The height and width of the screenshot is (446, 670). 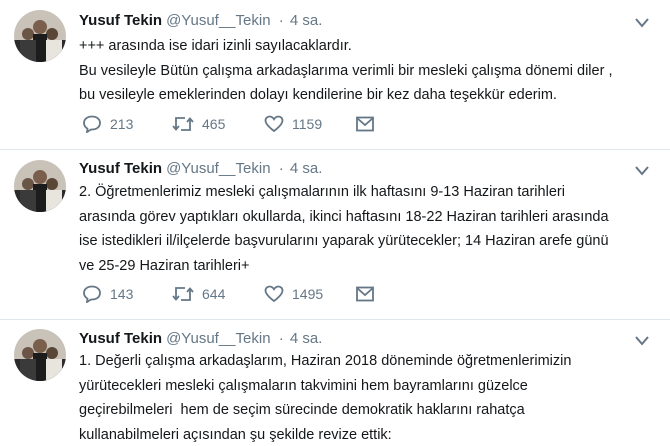 I want to click on tweet-text-line: ve 25-29 Haziran tarihleri+, so click(x=164, y=265).